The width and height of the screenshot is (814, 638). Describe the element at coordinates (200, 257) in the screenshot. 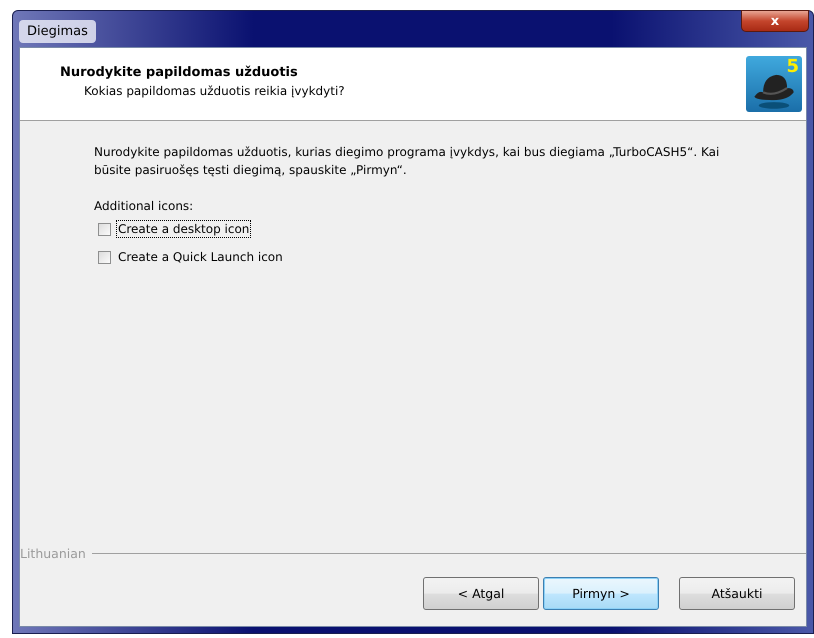

I see `checkbox-label: Create a Quick Launch icon` at that location.